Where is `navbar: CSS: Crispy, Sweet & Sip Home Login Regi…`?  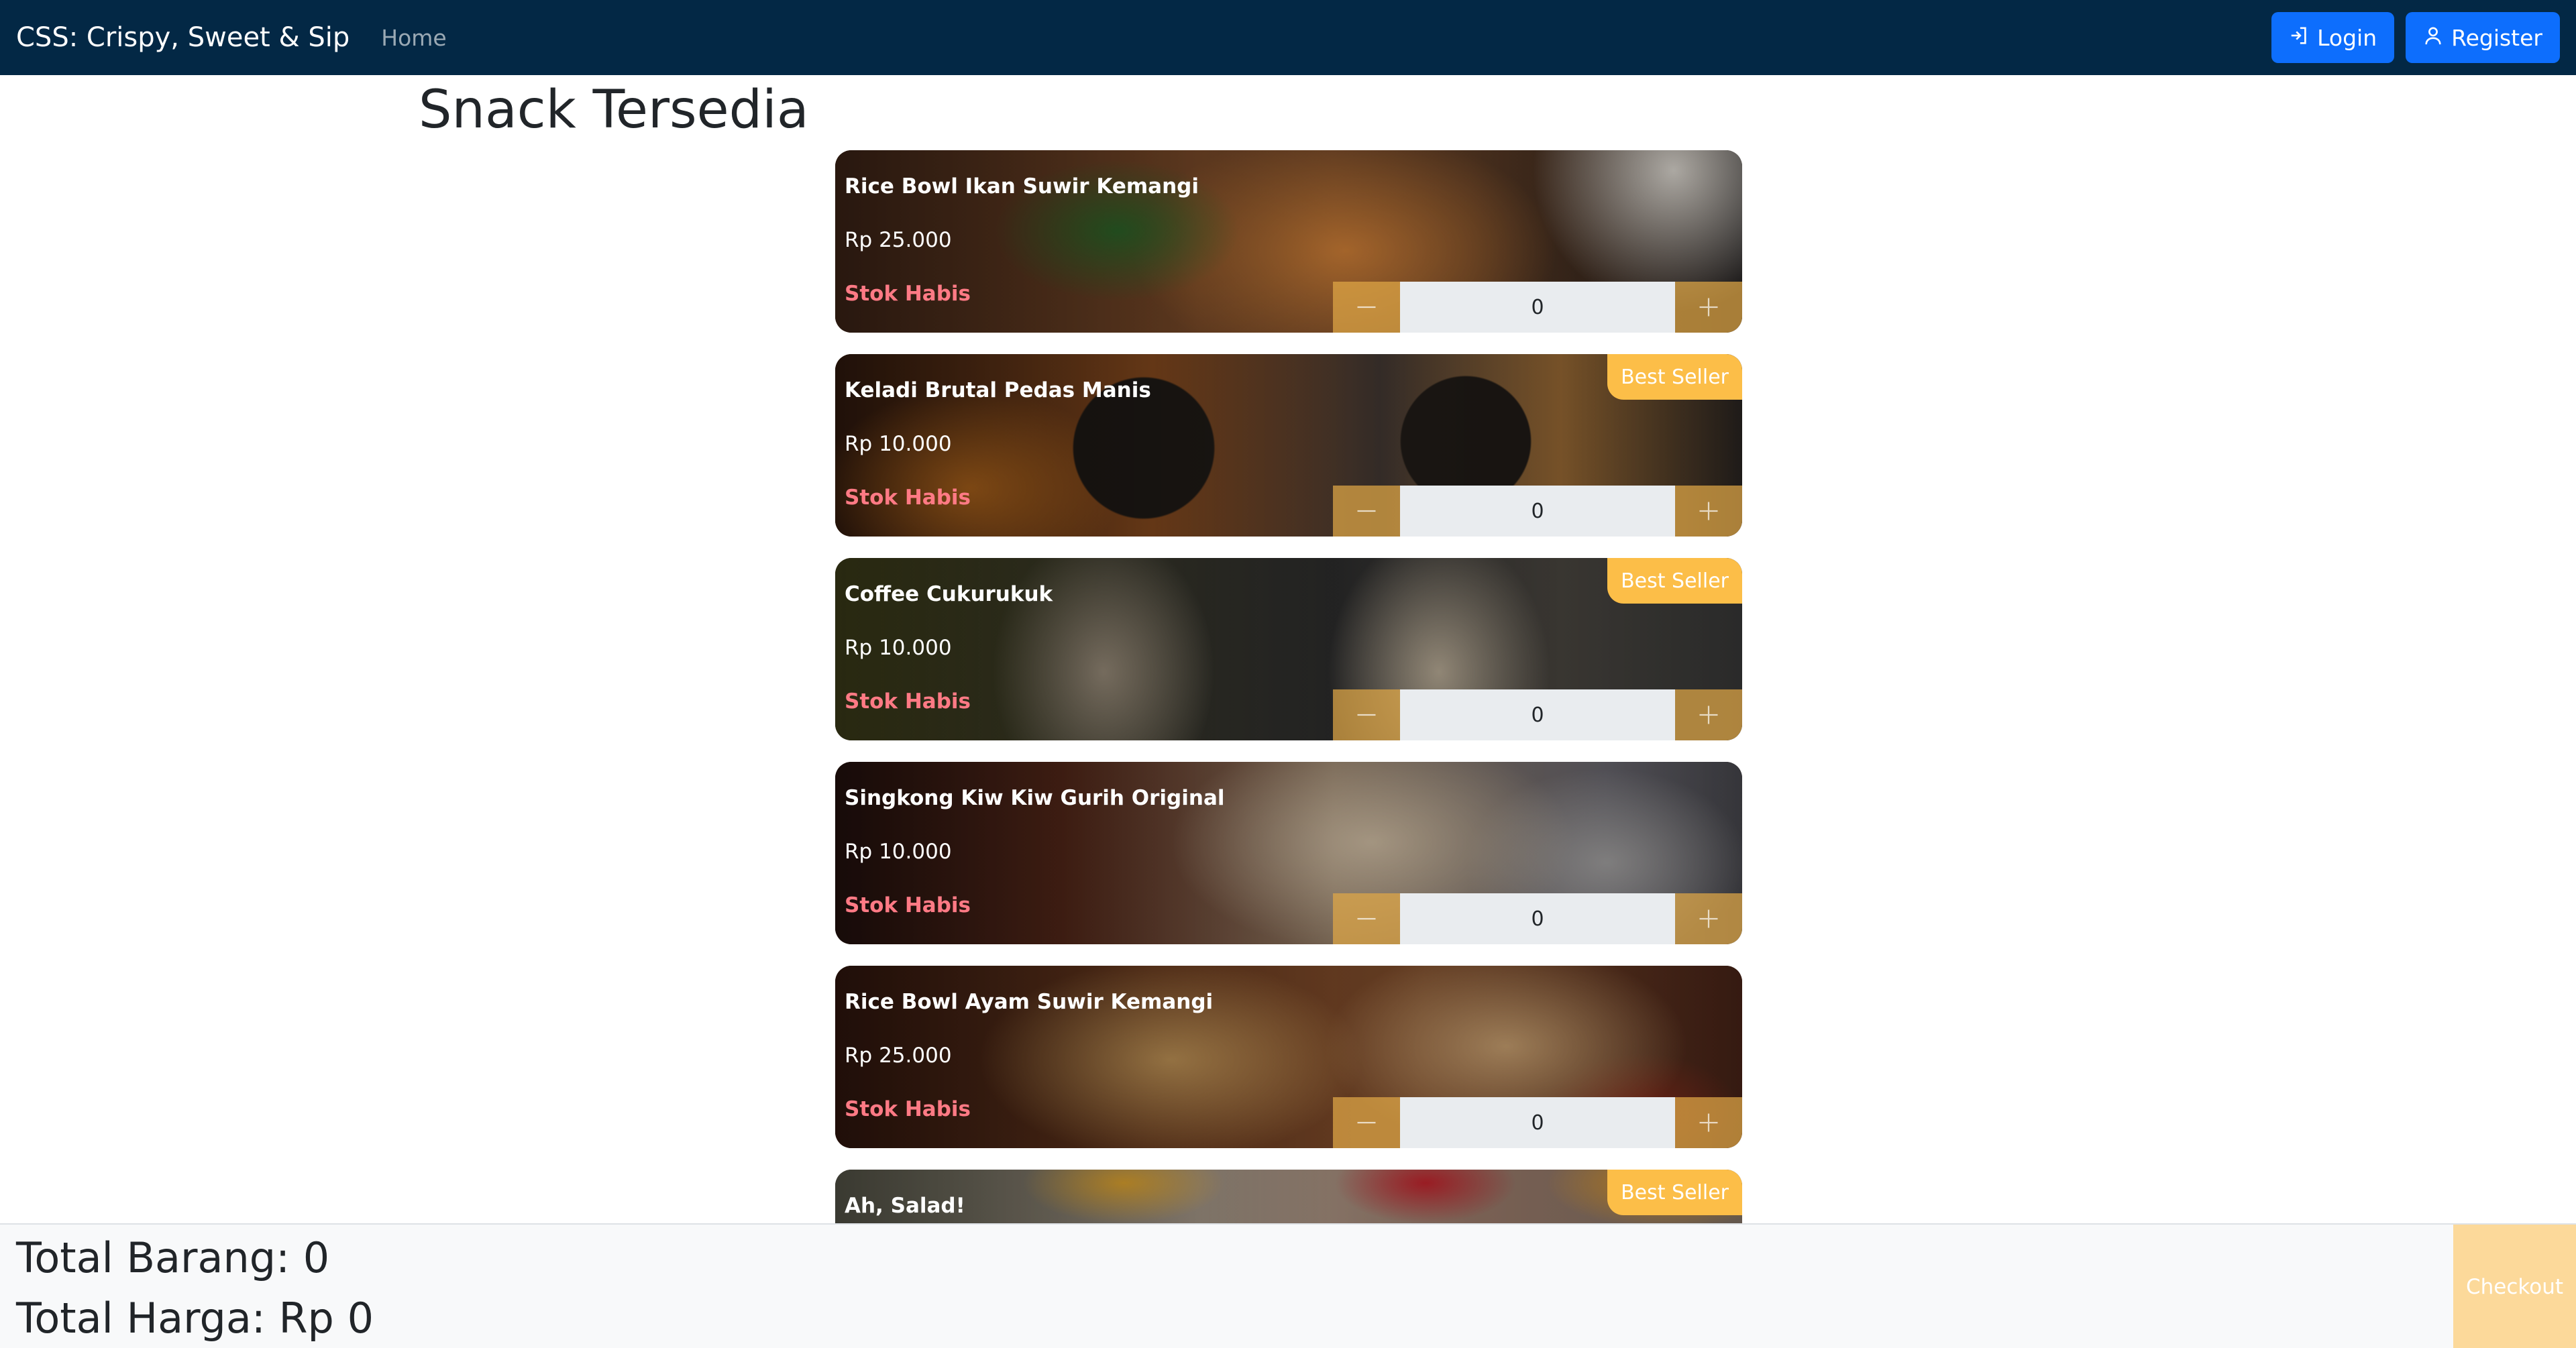 navbar: CSS: Crispy, Sweet & Sip Home Login Regi… is located at coordinates (1288, 37).